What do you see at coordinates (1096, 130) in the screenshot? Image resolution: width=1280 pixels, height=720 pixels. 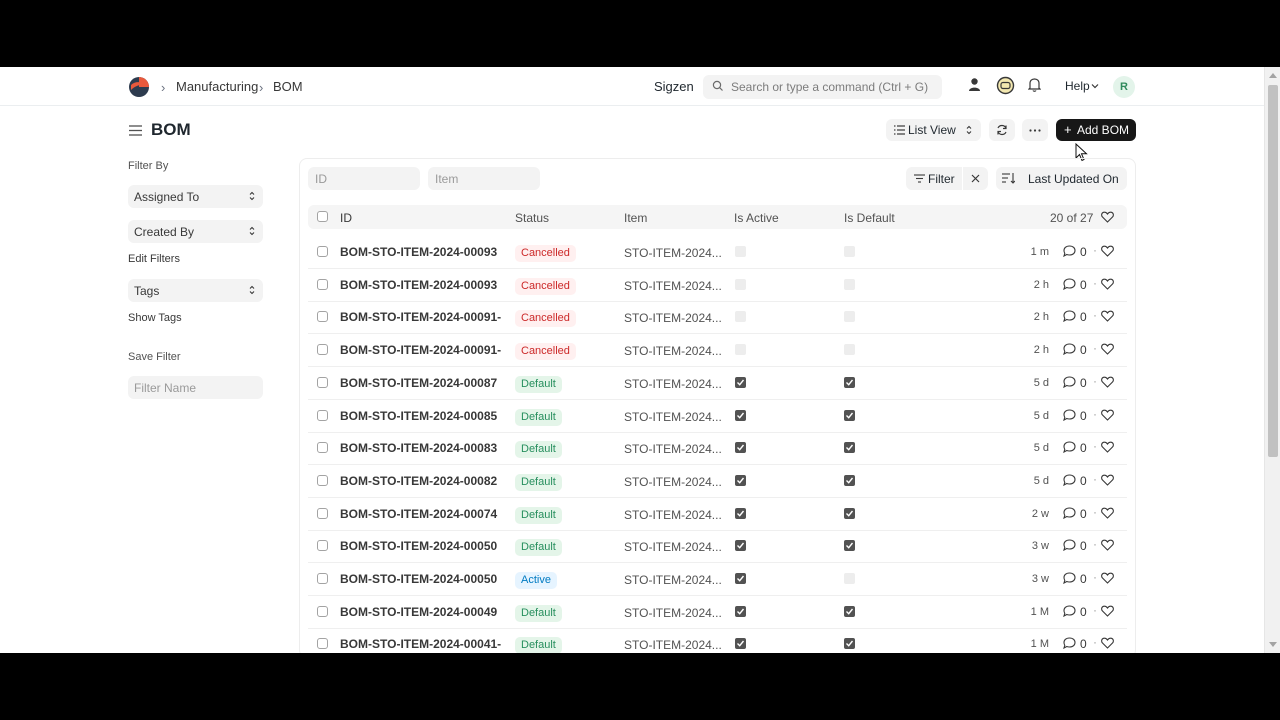 I see `add-bom-button: + Add BOM` at bounding box center [1096, 130].